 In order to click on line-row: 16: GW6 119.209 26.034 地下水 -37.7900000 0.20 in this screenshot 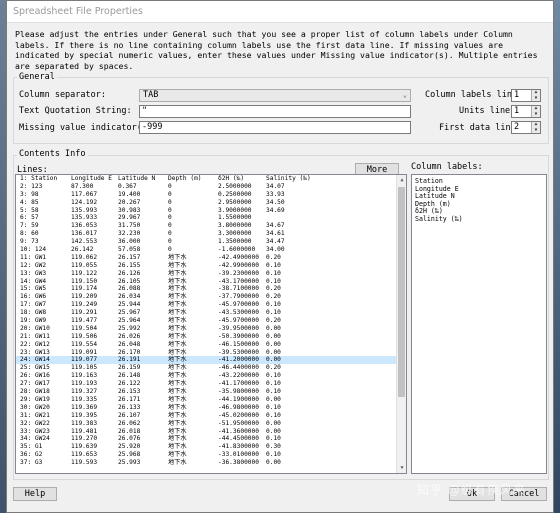, I will do `click(211, 297)`.